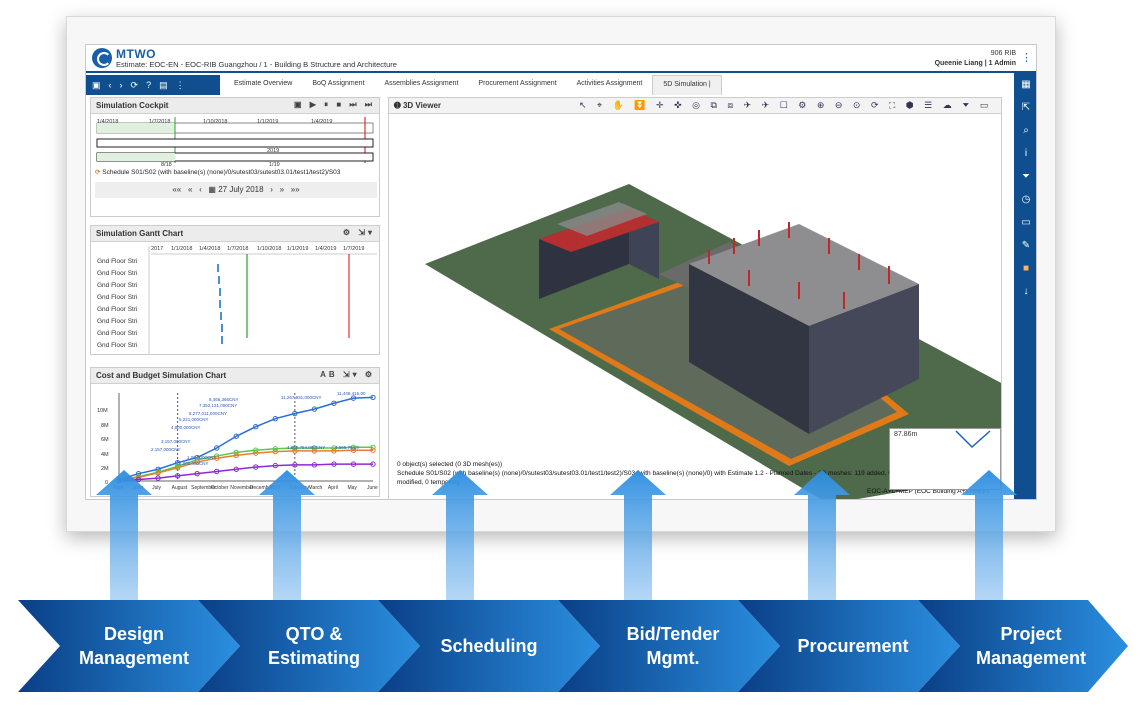  I want to click on viewer-title-text: 3D Viewer, so click(422, 105).